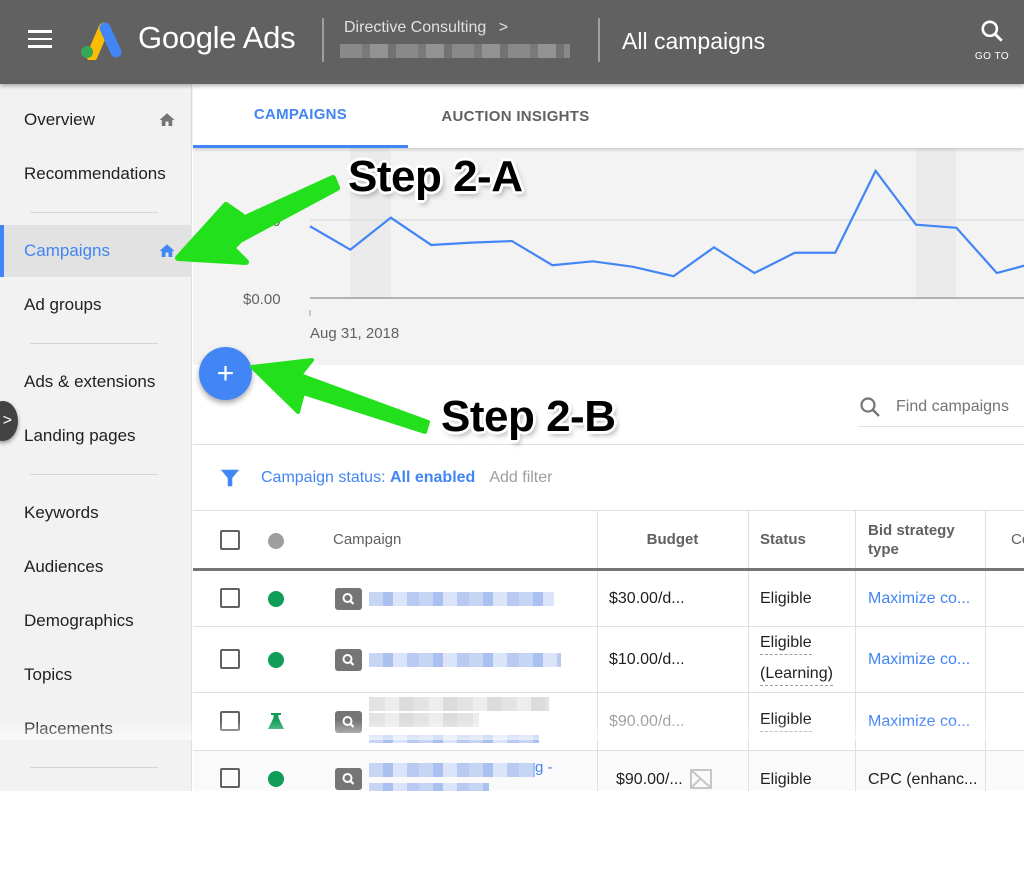 This screenshot has width=1024, height=869. What do you see at coordinates (455, 51) in the screenshot?
I see `account-id-redacted` at bounding box center [455, 51].